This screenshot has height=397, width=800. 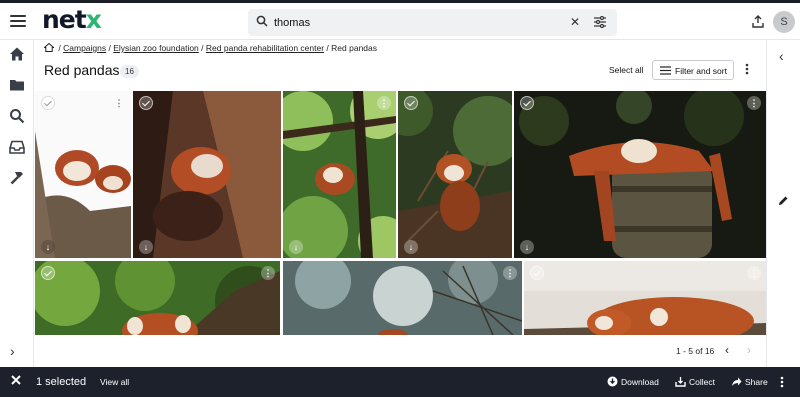 What do you see at coordinates (781, 56) in the screenshot?
I see `chevron-left-icon: ‹` at bounding box center [781, 56].